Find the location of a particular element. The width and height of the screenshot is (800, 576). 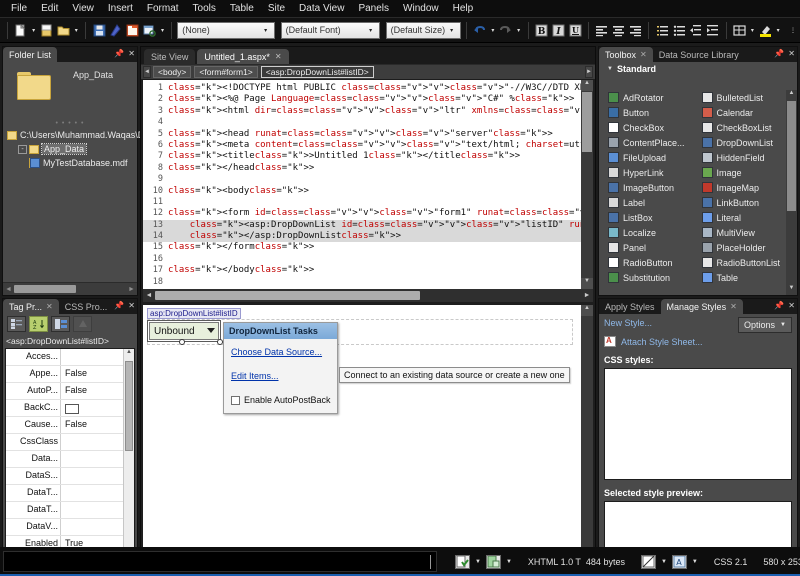

italic-icon: I is located at coordinates (558, 30).